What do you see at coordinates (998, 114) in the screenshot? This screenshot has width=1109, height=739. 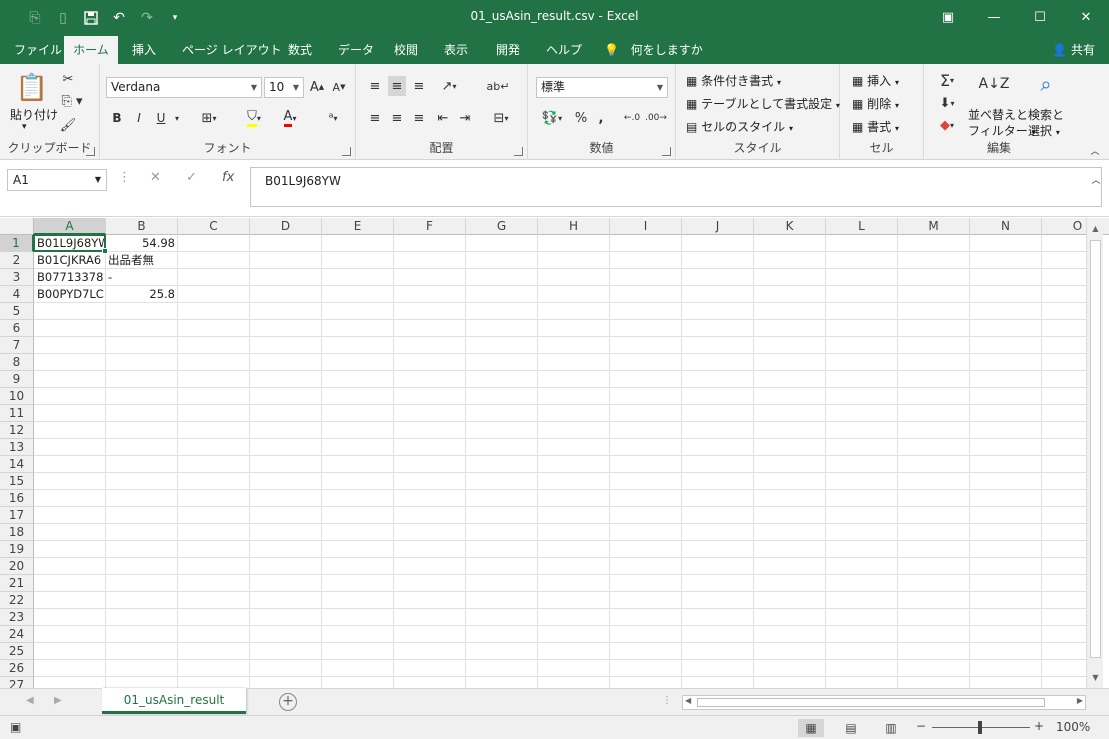 I see `sort-filter-button: 並べ替えと` at bounding box center [998, 114].